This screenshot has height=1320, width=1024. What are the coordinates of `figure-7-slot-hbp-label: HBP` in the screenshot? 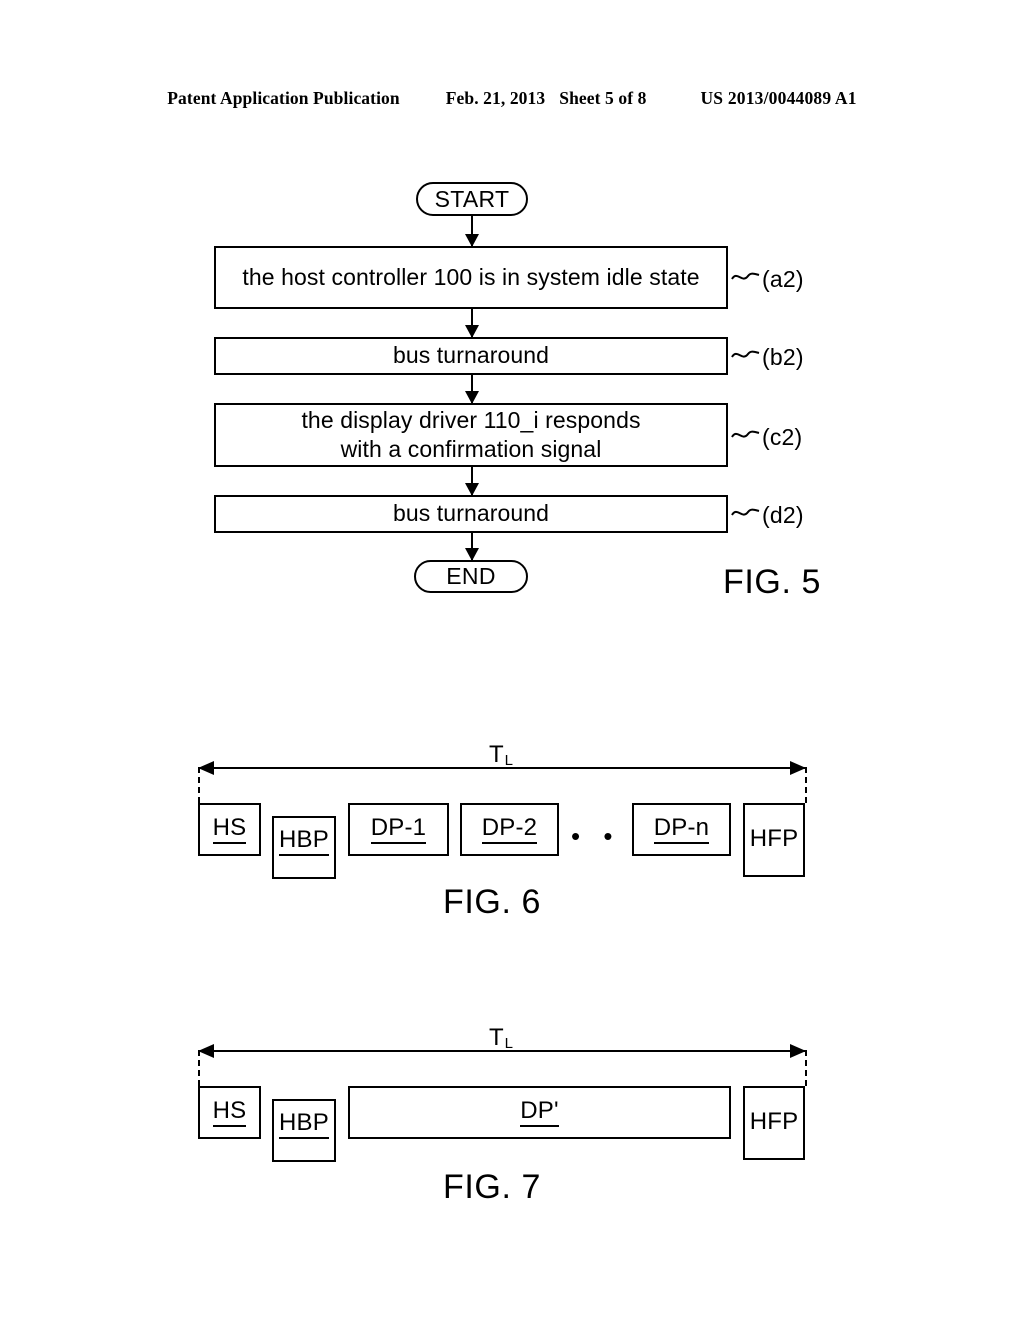 It's located at (304, 1124).